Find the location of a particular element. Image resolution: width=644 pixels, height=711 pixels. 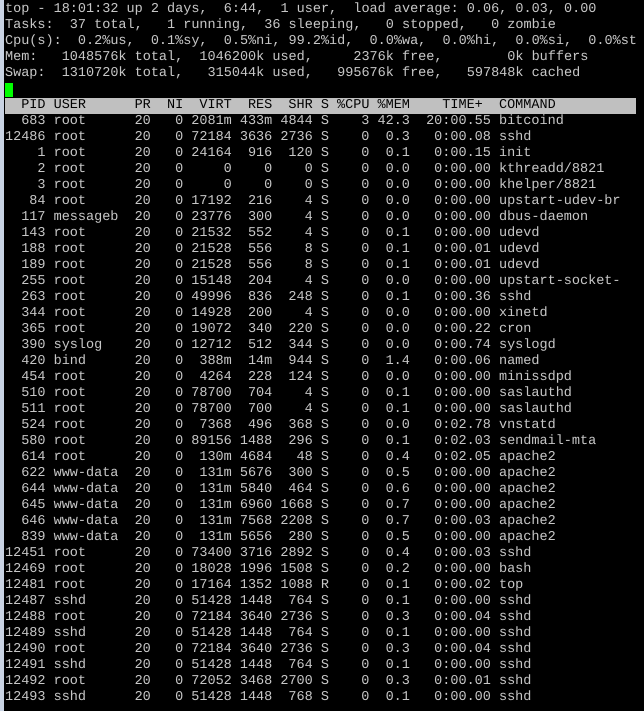

table-cell: 645 is located at coordinates (33, 505).